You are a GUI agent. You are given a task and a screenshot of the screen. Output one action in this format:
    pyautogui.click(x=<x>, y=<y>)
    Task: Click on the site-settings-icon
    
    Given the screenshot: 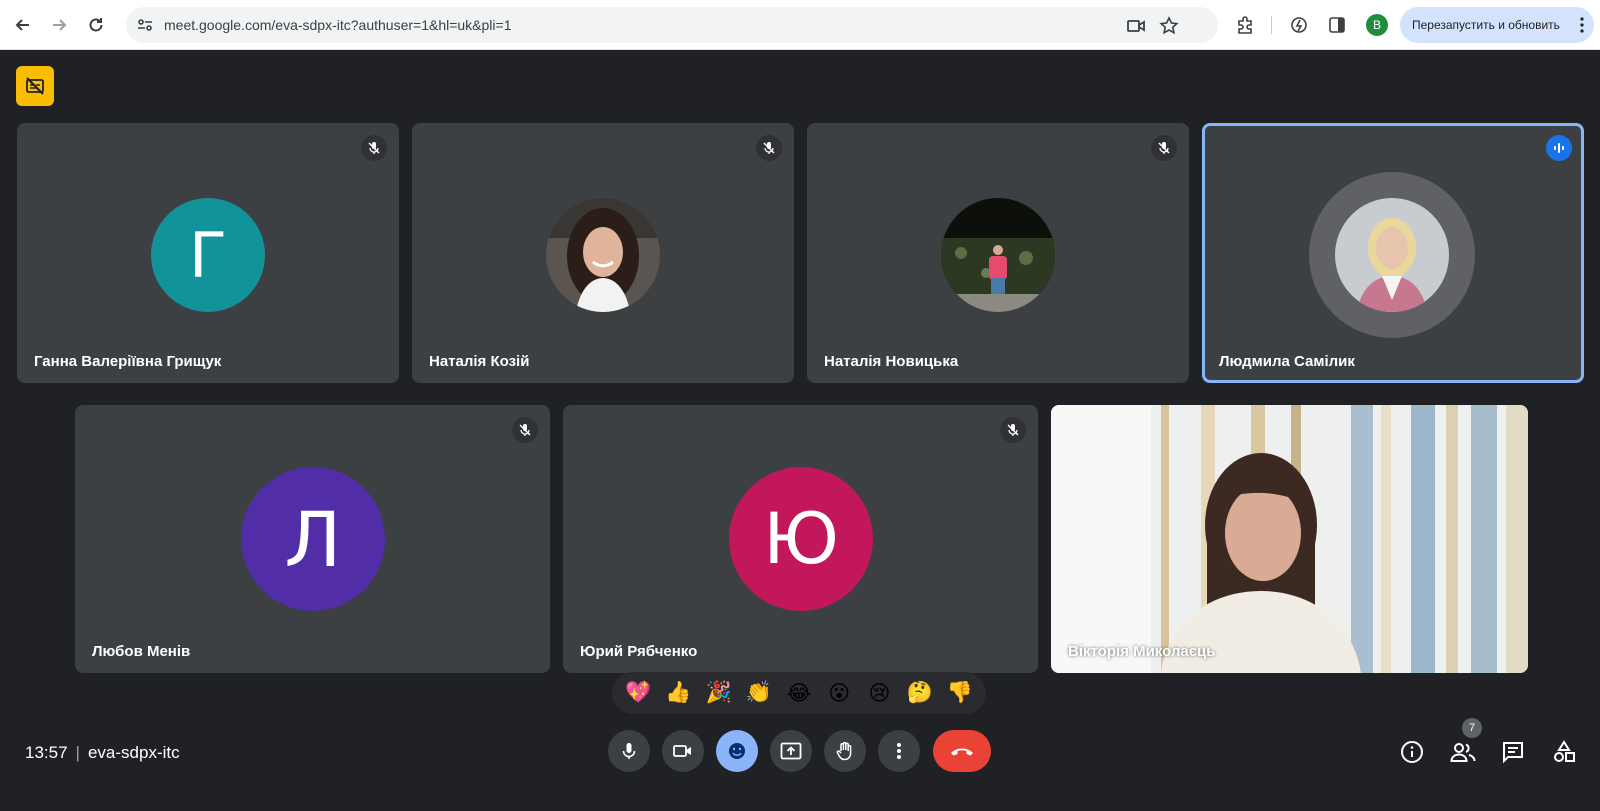 What is the action you would take?
    pyautogui.click(x=145, y=25)
    